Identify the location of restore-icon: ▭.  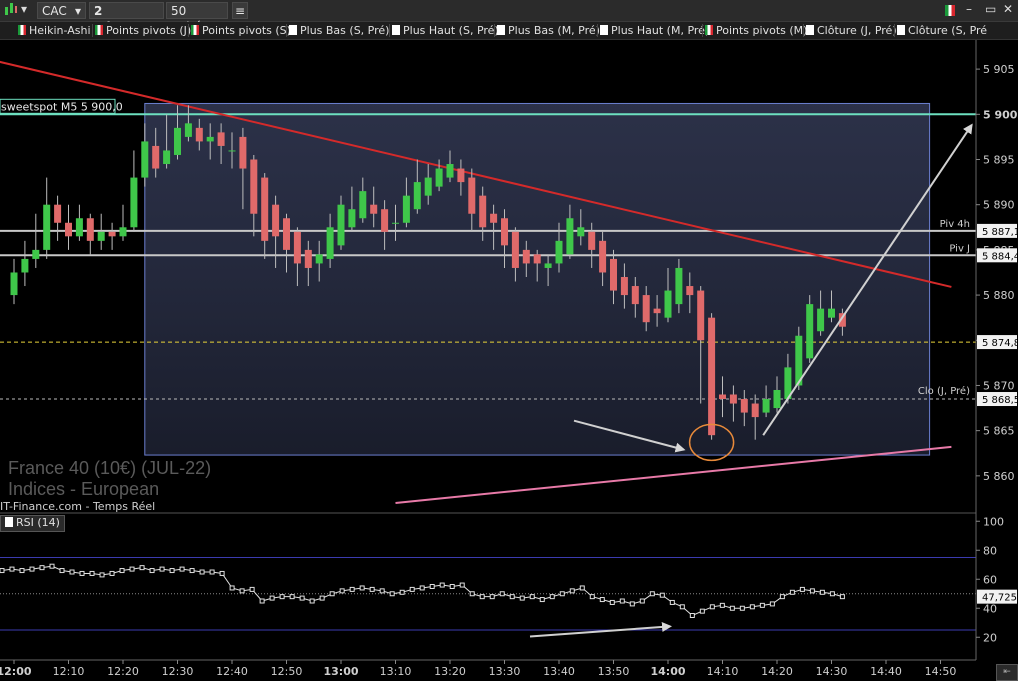
(990, 9).